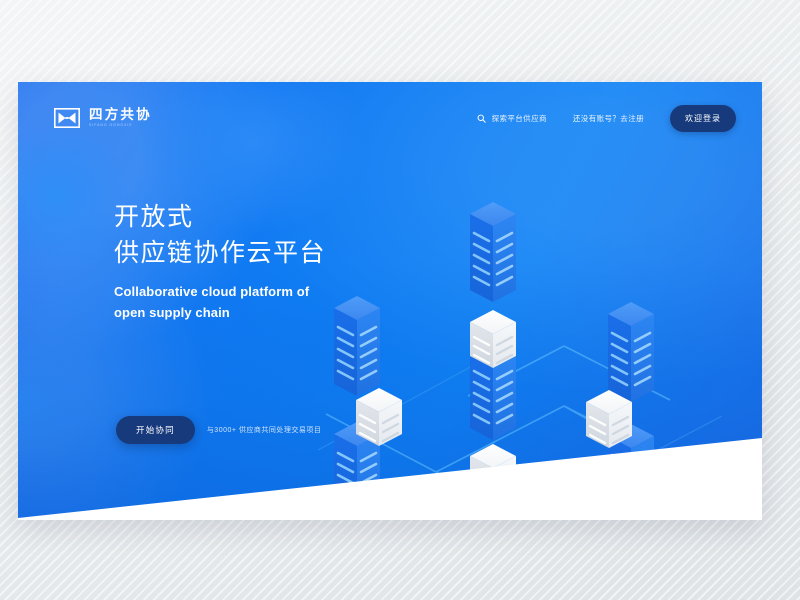 The width and height of the screenshot is (800, 600). I want to click on nav-right-group: 探索平台供应商 还没有账号？去注册 欢迎登录, so click(606, 118).